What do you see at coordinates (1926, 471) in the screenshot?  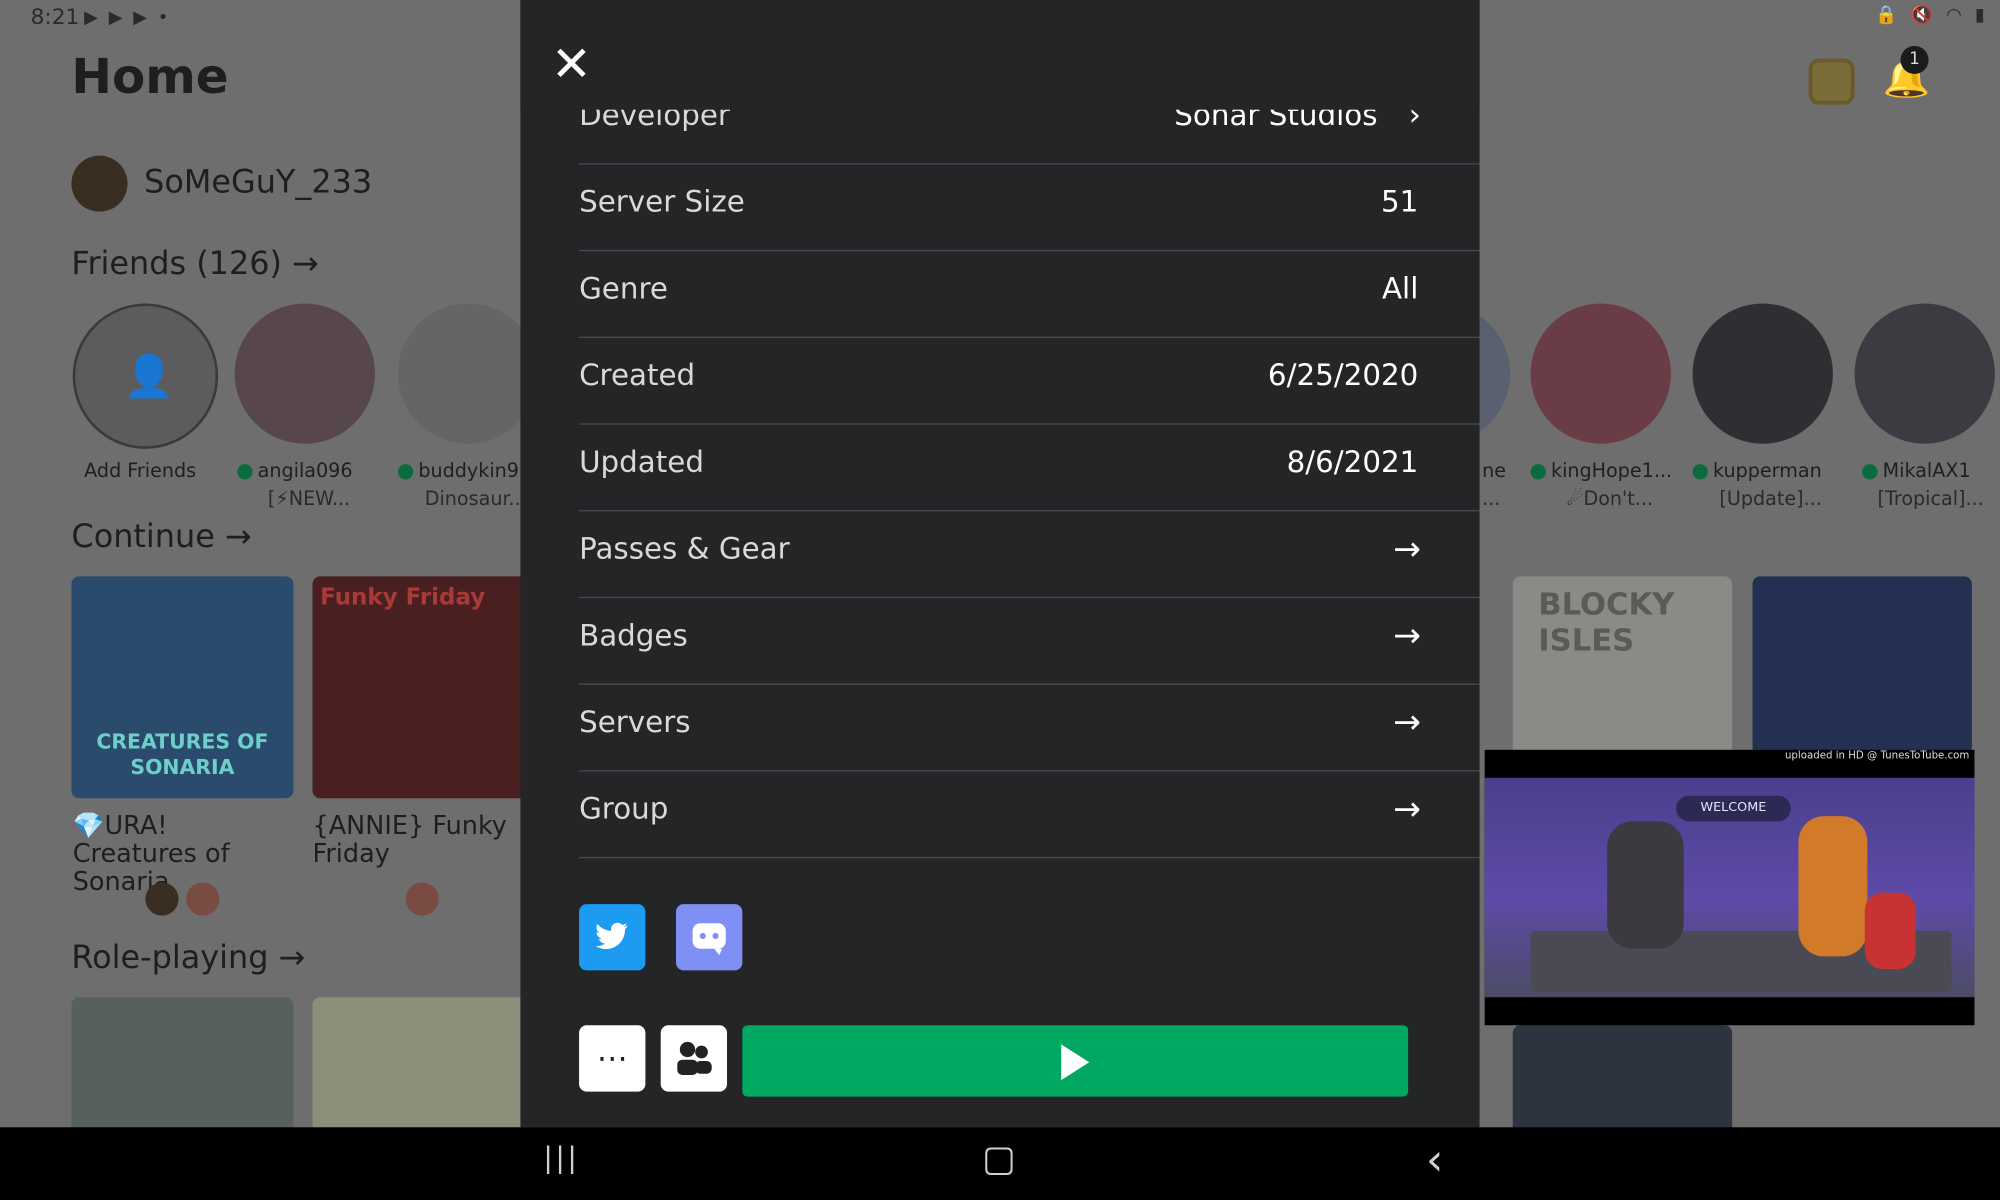 I see `friend-name-label: MikalAX1` at bounding box center [1926, 471].